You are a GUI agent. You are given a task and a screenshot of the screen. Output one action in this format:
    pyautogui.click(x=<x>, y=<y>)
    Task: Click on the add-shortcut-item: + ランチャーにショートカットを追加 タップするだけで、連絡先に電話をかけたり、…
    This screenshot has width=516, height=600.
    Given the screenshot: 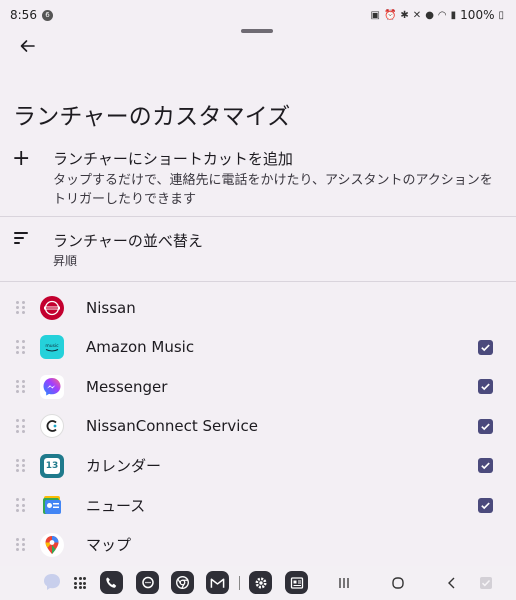 What is the action you would take?
    pyautogui.click(x=258, y=179)
    